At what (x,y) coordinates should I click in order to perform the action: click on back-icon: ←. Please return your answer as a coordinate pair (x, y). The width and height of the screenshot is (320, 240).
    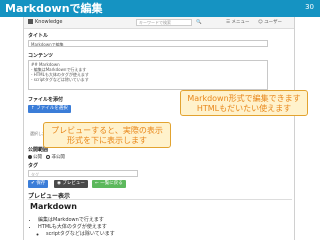
    Looking at the image, I should click on (97, 183).